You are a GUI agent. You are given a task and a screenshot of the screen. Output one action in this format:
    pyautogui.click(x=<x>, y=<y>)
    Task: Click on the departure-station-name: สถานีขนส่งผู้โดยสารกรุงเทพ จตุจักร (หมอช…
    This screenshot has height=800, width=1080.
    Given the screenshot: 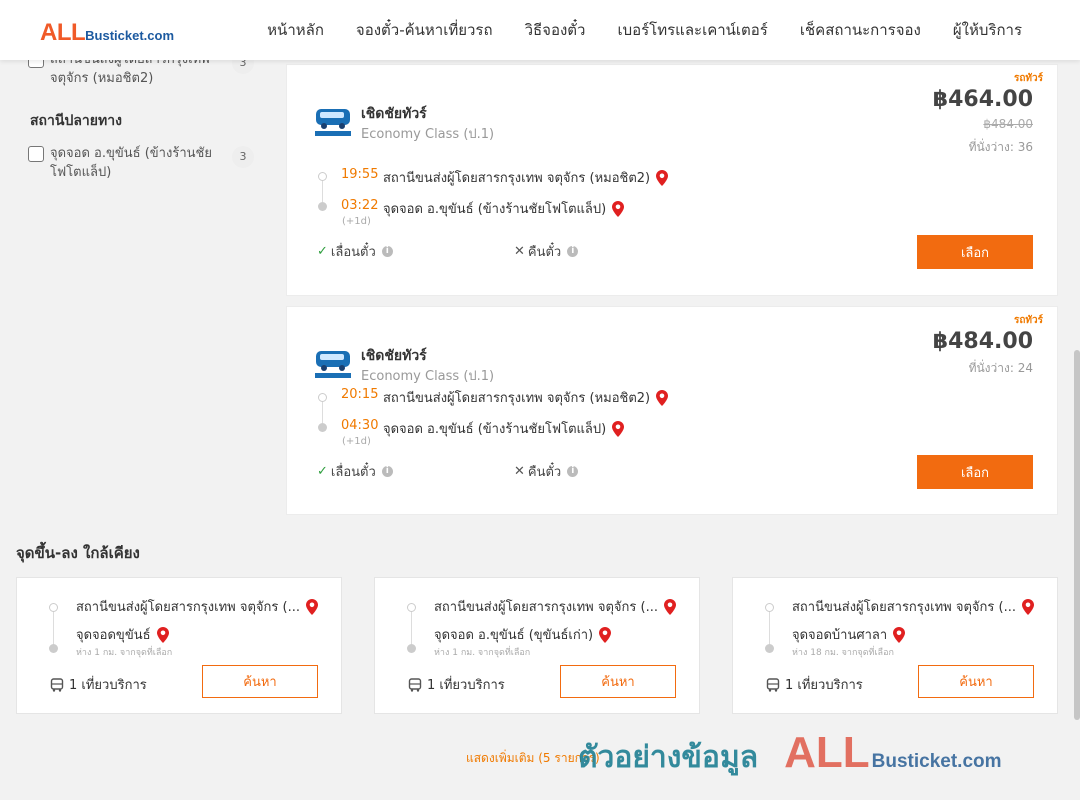 What is the action you would take?
    pyautogui.click(x=517, y=178)
    